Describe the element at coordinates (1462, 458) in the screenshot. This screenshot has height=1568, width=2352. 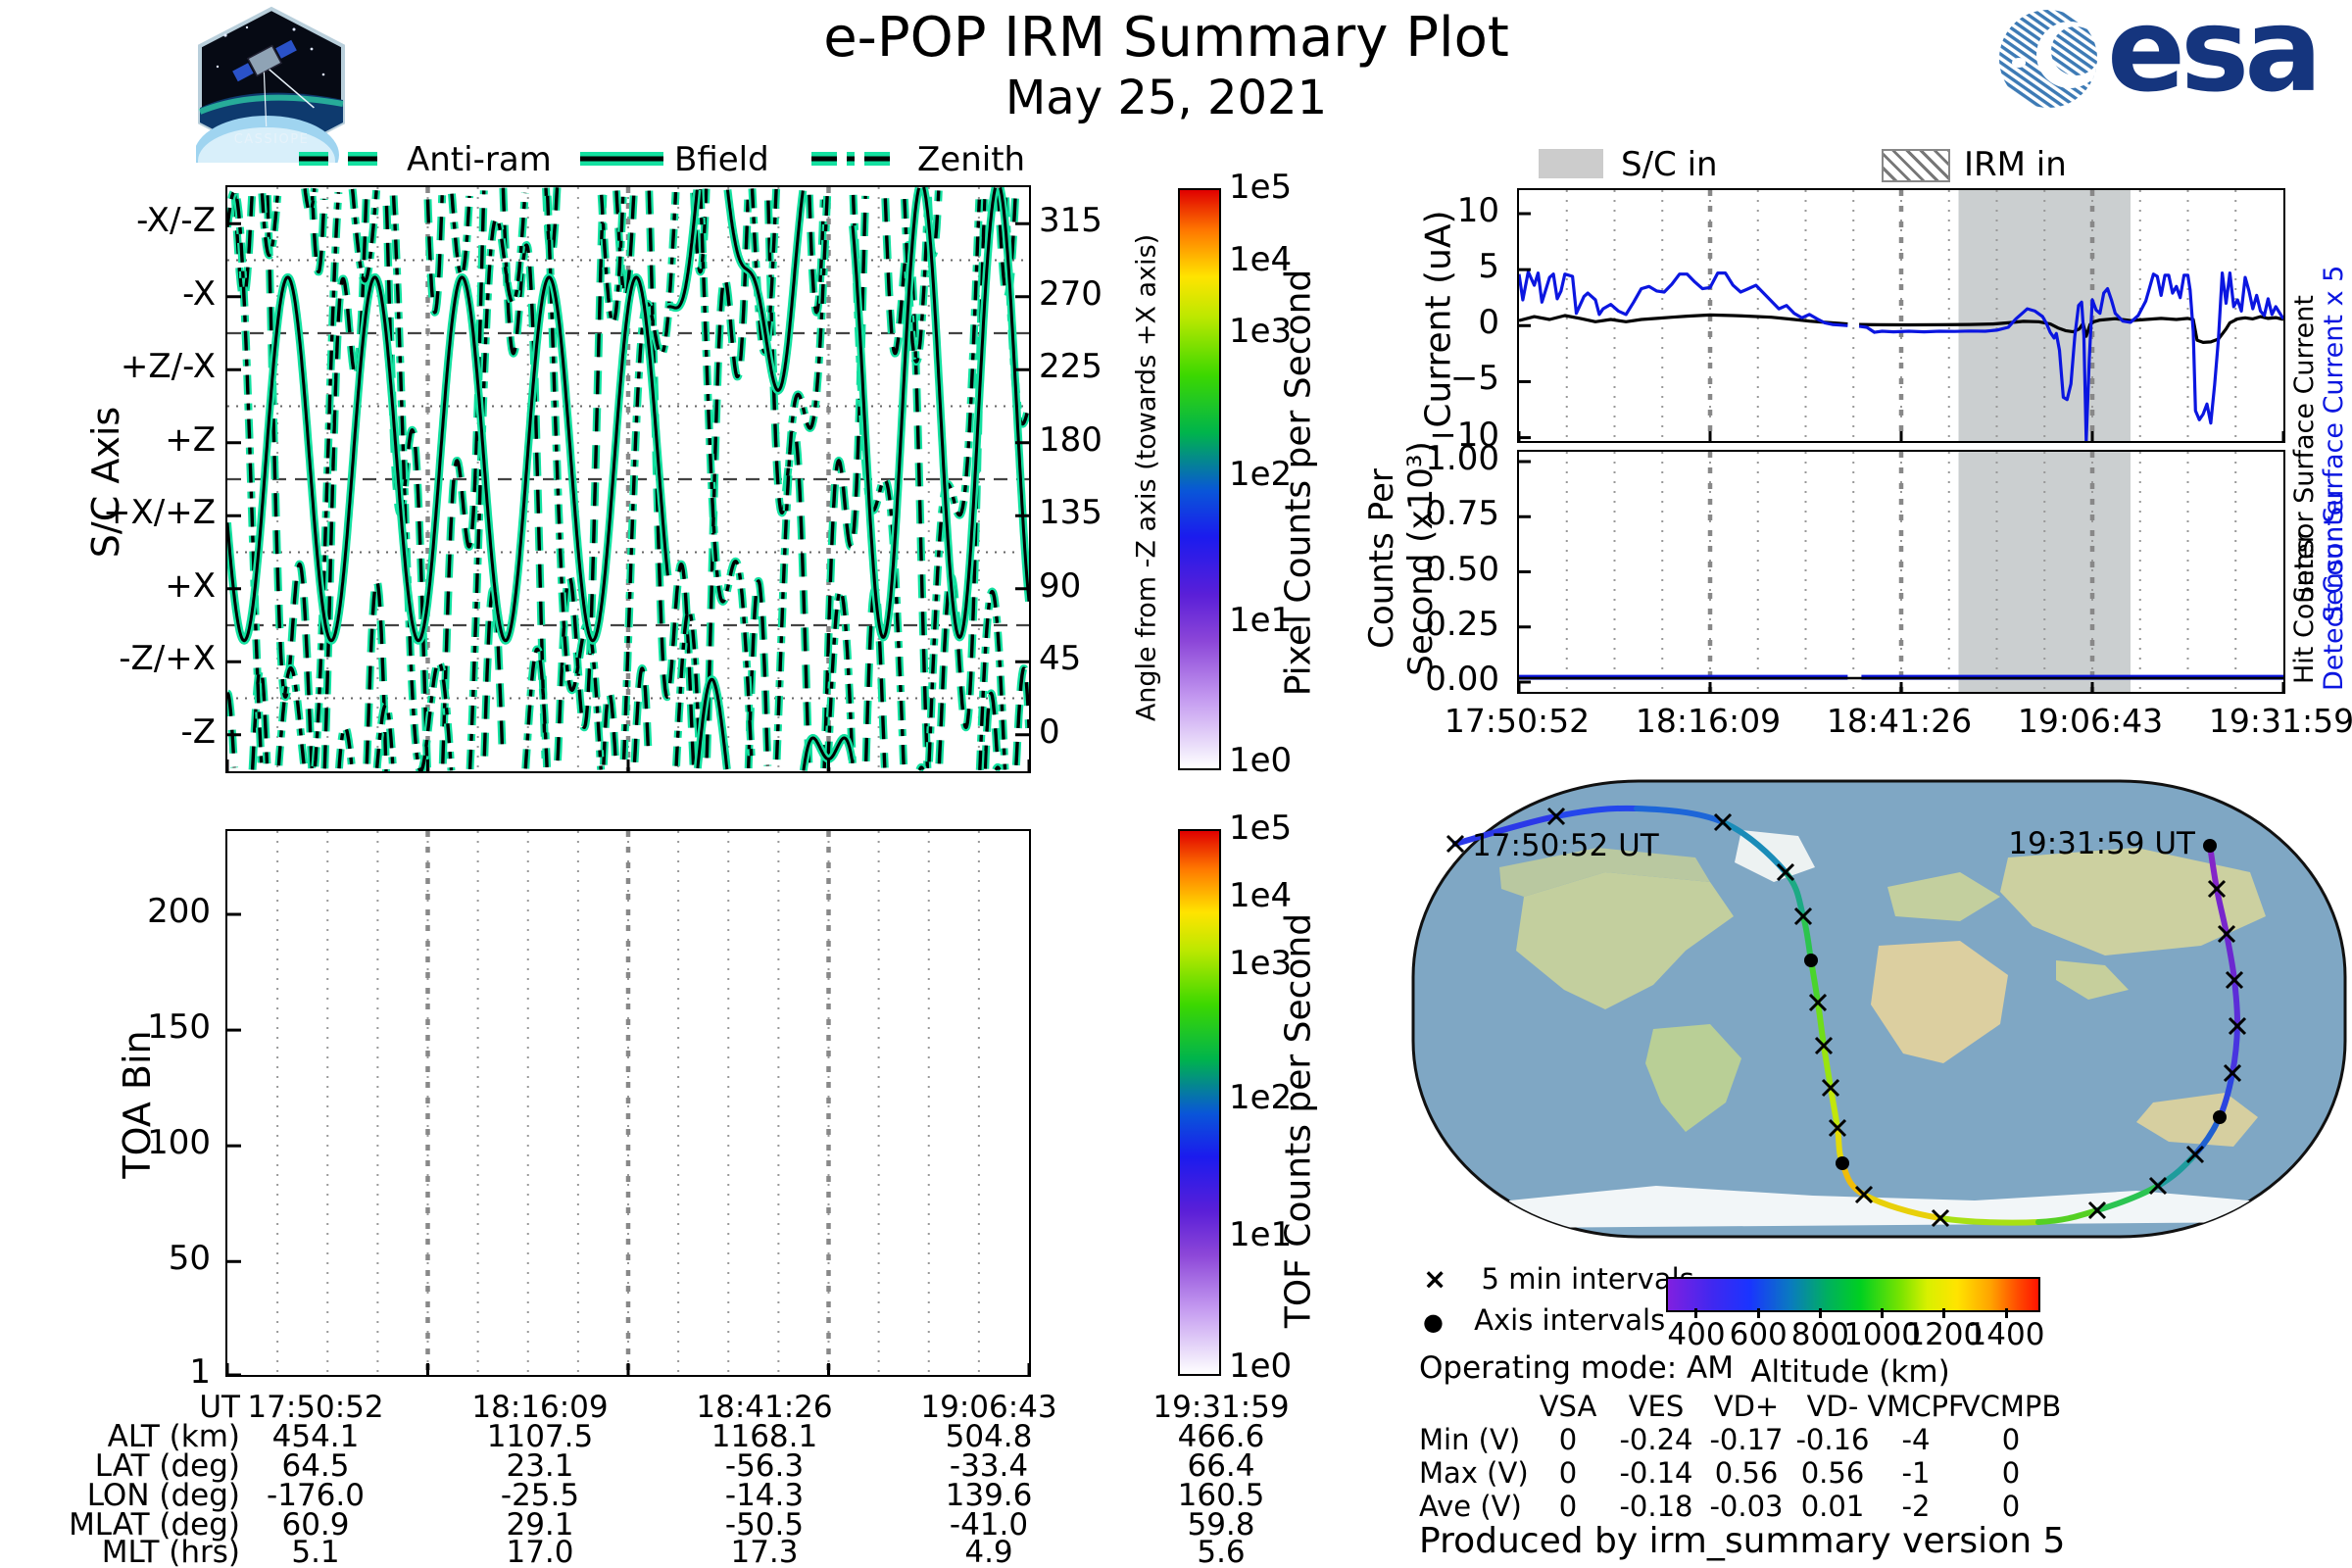
I see `counts-ytick: 1.00` at that location.